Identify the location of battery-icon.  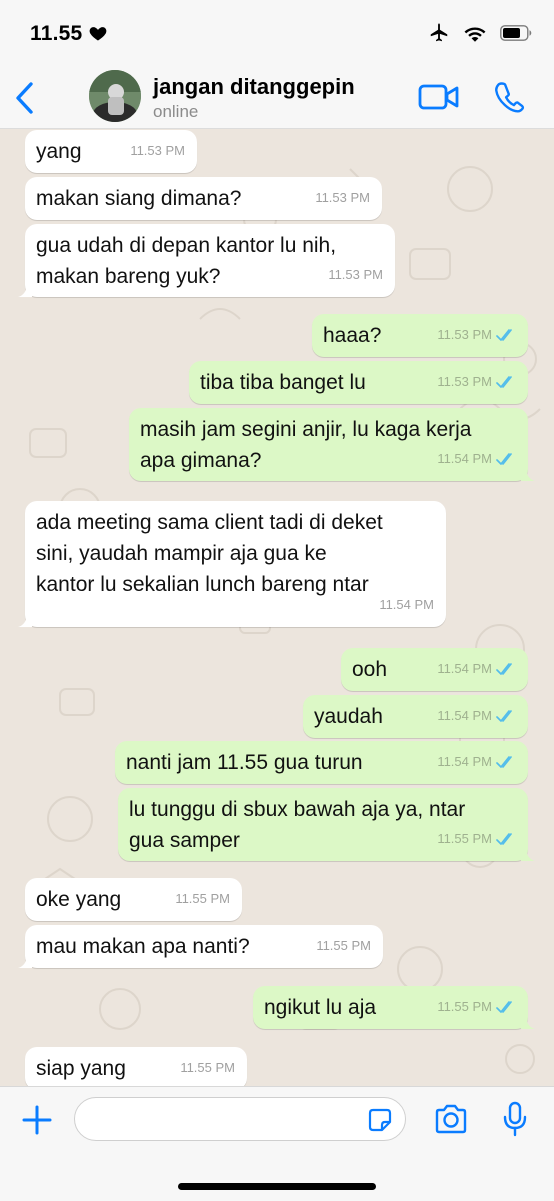
(516, 33).